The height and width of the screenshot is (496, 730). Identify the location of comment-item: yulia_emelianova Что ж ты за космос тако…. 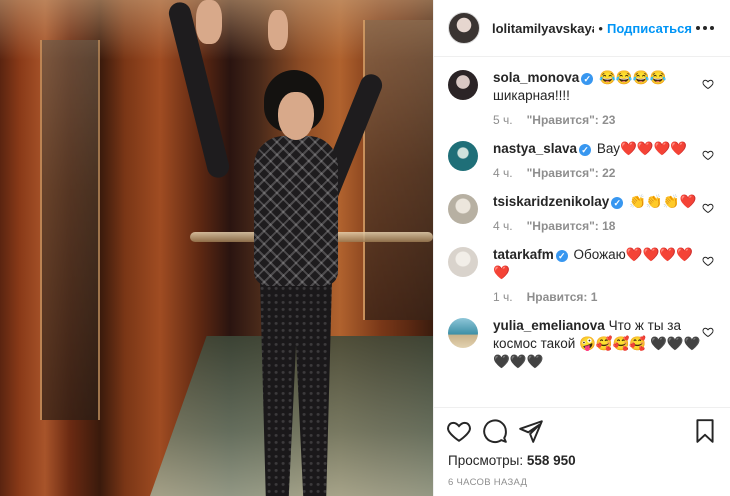
(583, 344).